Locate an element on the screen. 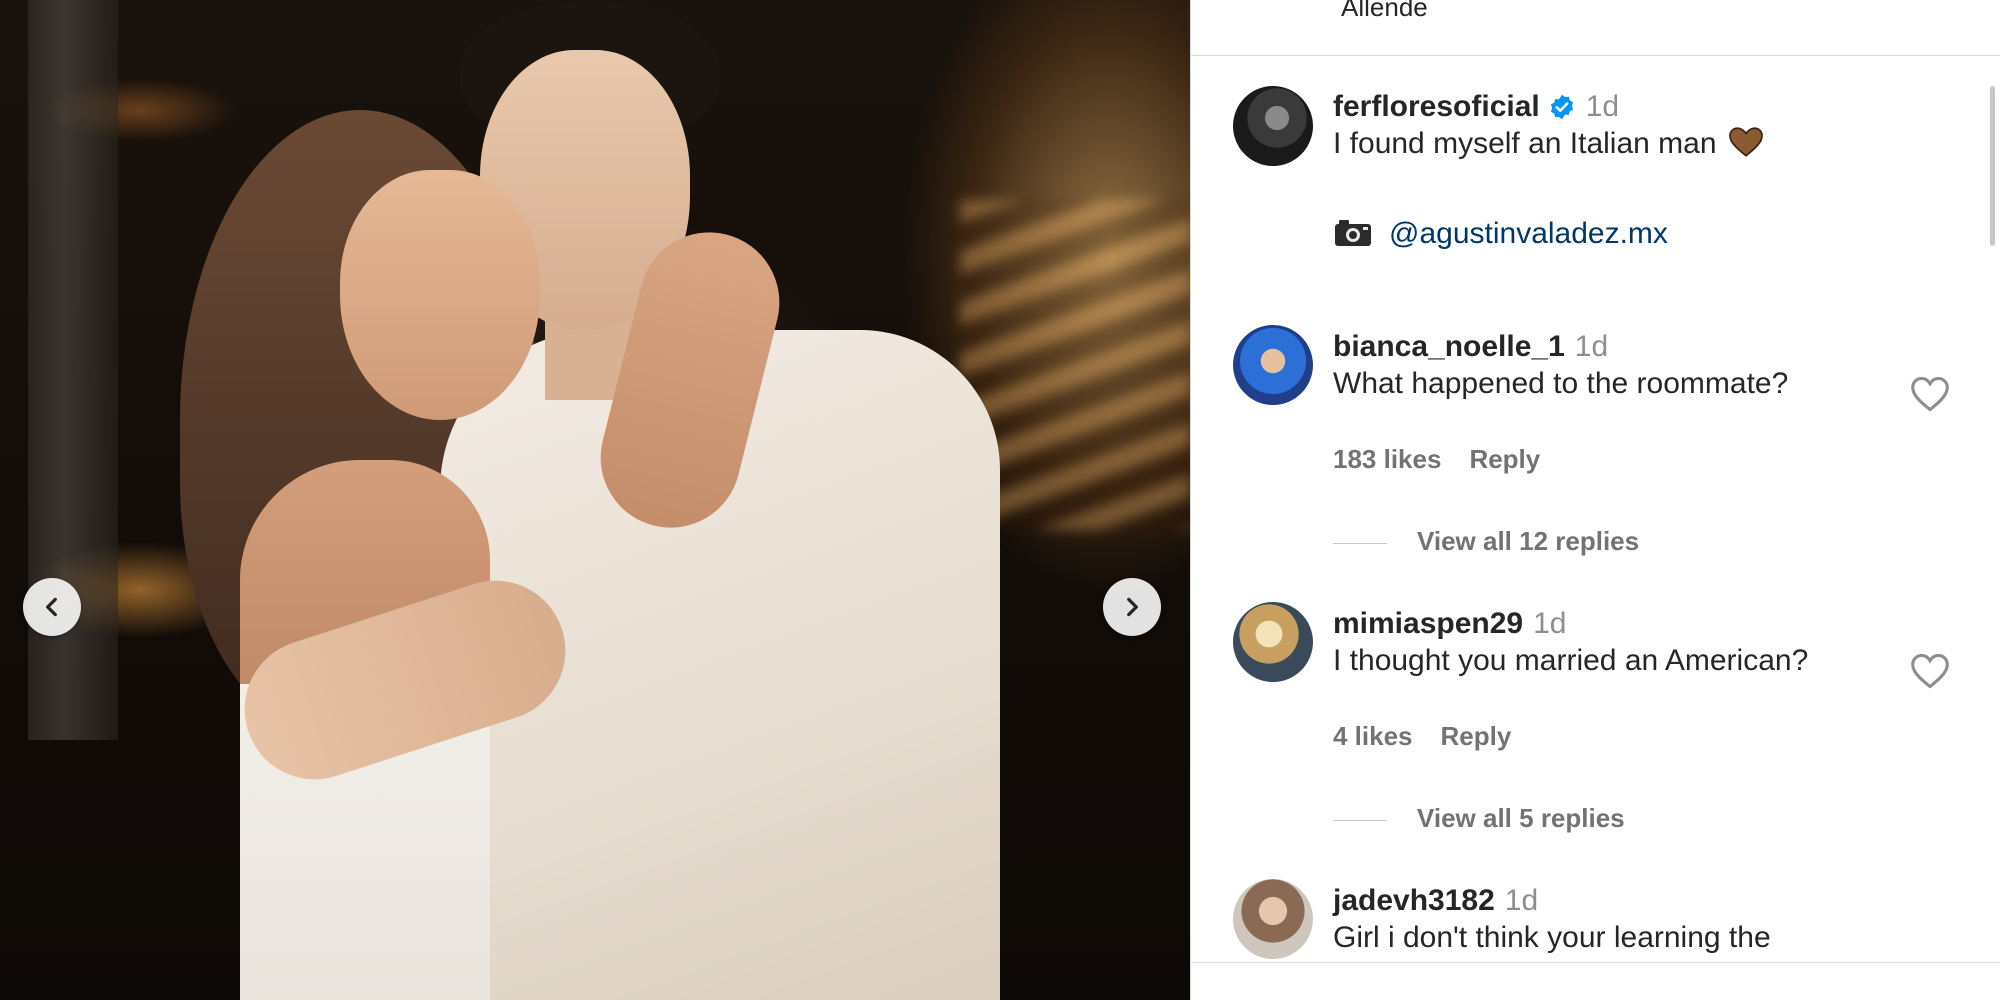 The height and width of the screenshot is (1000, 2000). carousel-prev-button is located at coordinates (52, 607).